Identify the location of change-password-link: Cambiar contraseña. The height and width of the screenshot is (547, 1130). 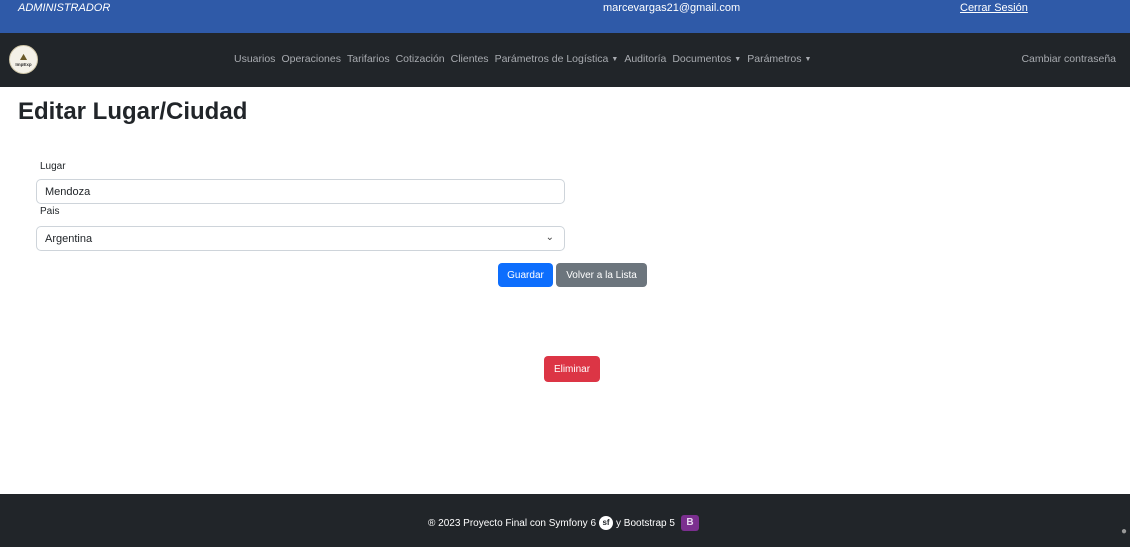
(1068, 59).